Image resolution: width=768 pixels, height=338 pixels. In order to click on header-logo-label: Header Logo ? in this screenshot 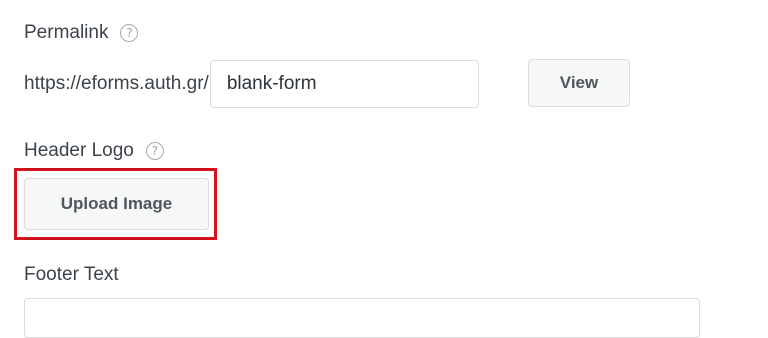, I will do `click(94, 151)`.